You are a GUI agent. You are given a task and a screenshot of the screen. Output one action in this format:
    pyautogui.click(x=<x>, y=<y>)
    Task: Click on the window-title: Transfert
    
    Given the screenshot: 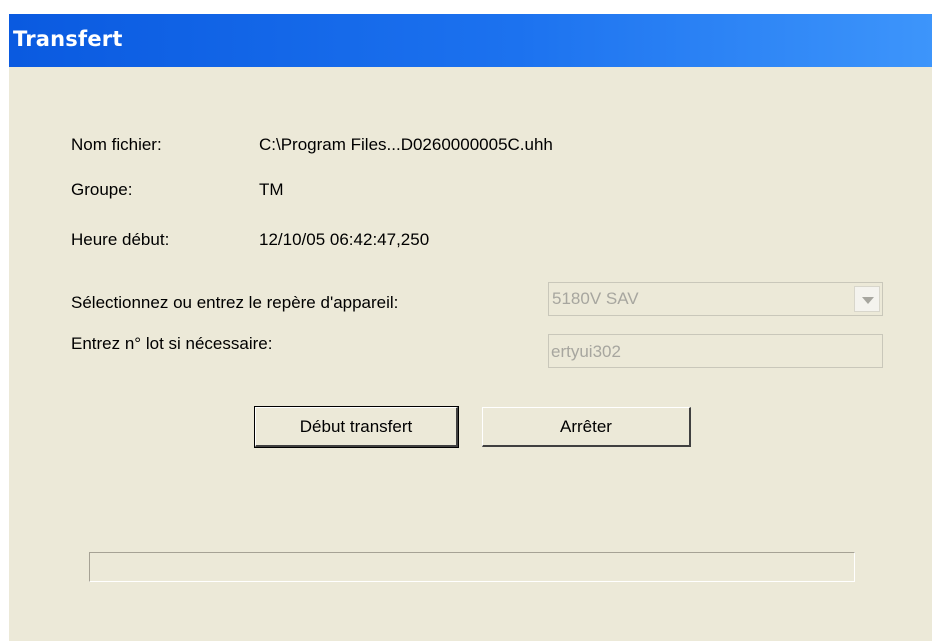 What is the action you would take?
    pyautogui.click(x=68, y=39)
    